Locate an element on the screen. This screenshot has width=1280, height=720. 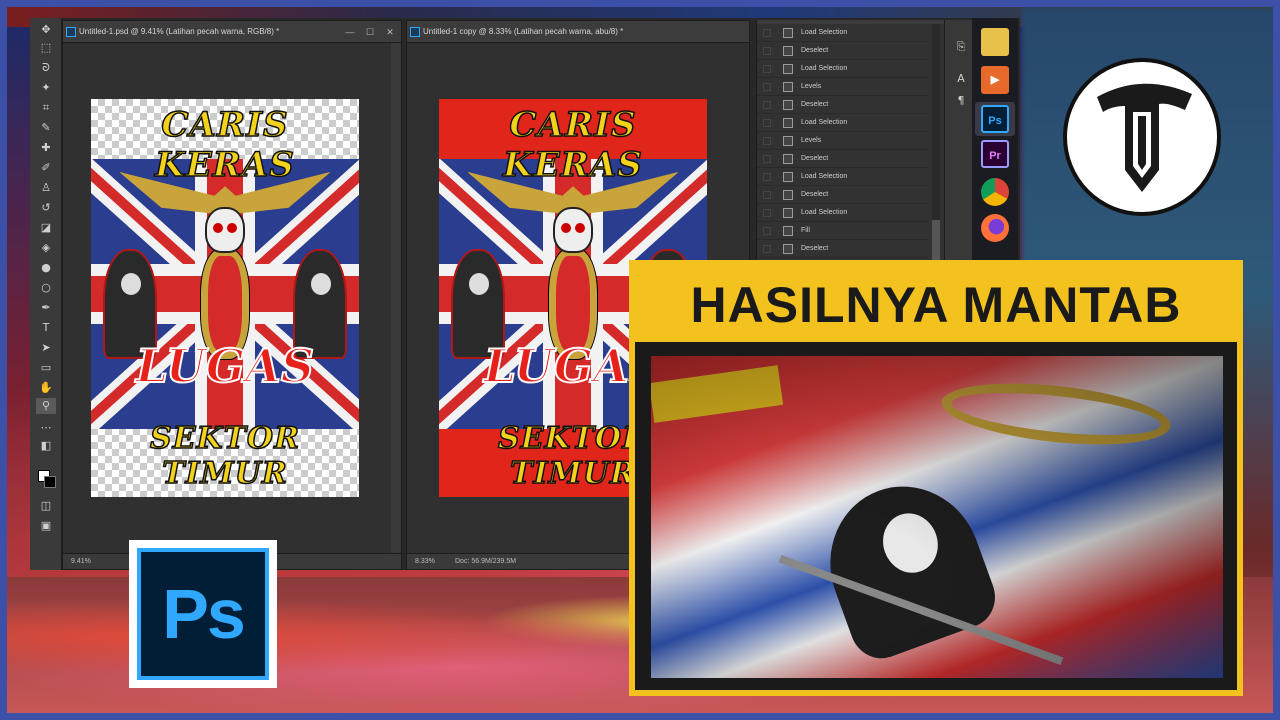
dodge-tool-icon: ○ is located at coordinates (46, 288).